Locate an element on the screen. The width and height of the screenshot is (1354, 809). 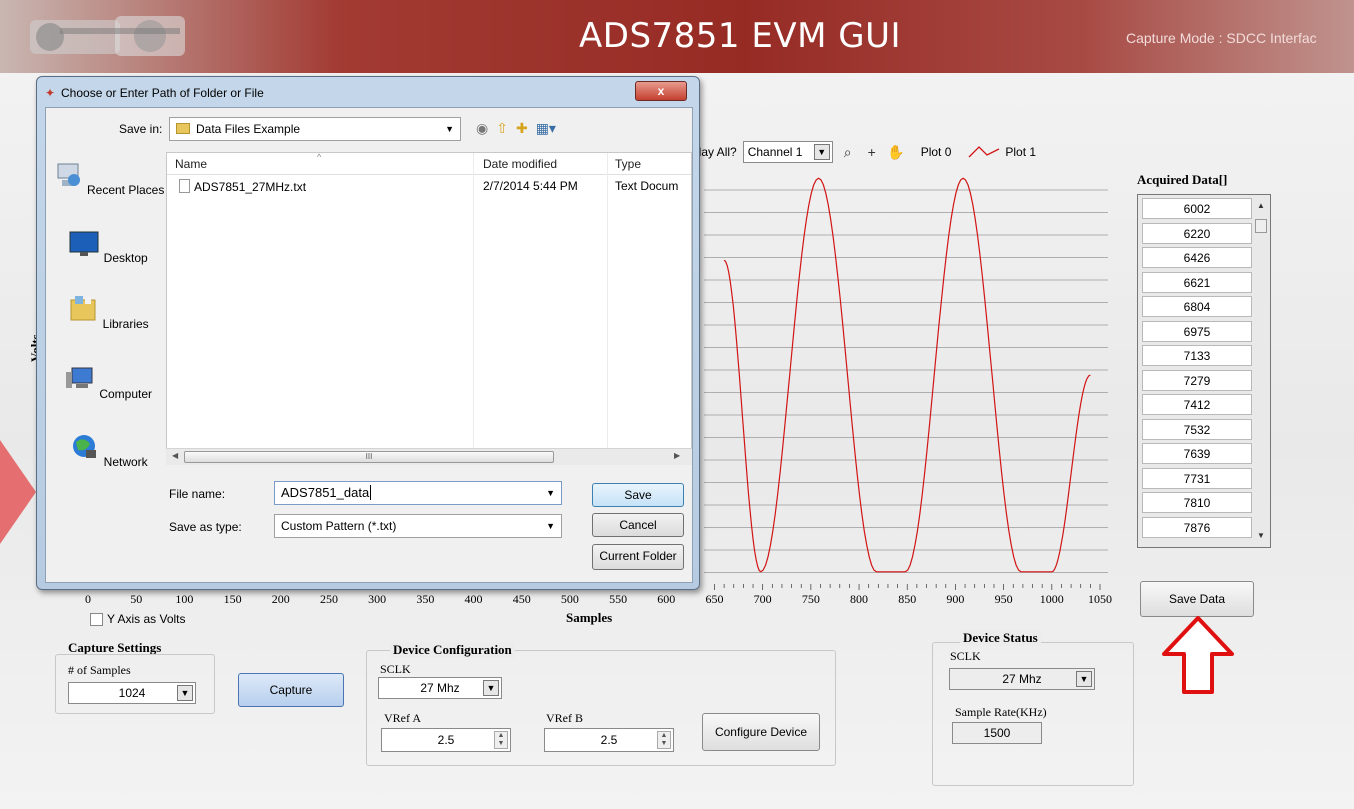
acquired-data-cell: 7876 is located at coordinates (1197, 527).